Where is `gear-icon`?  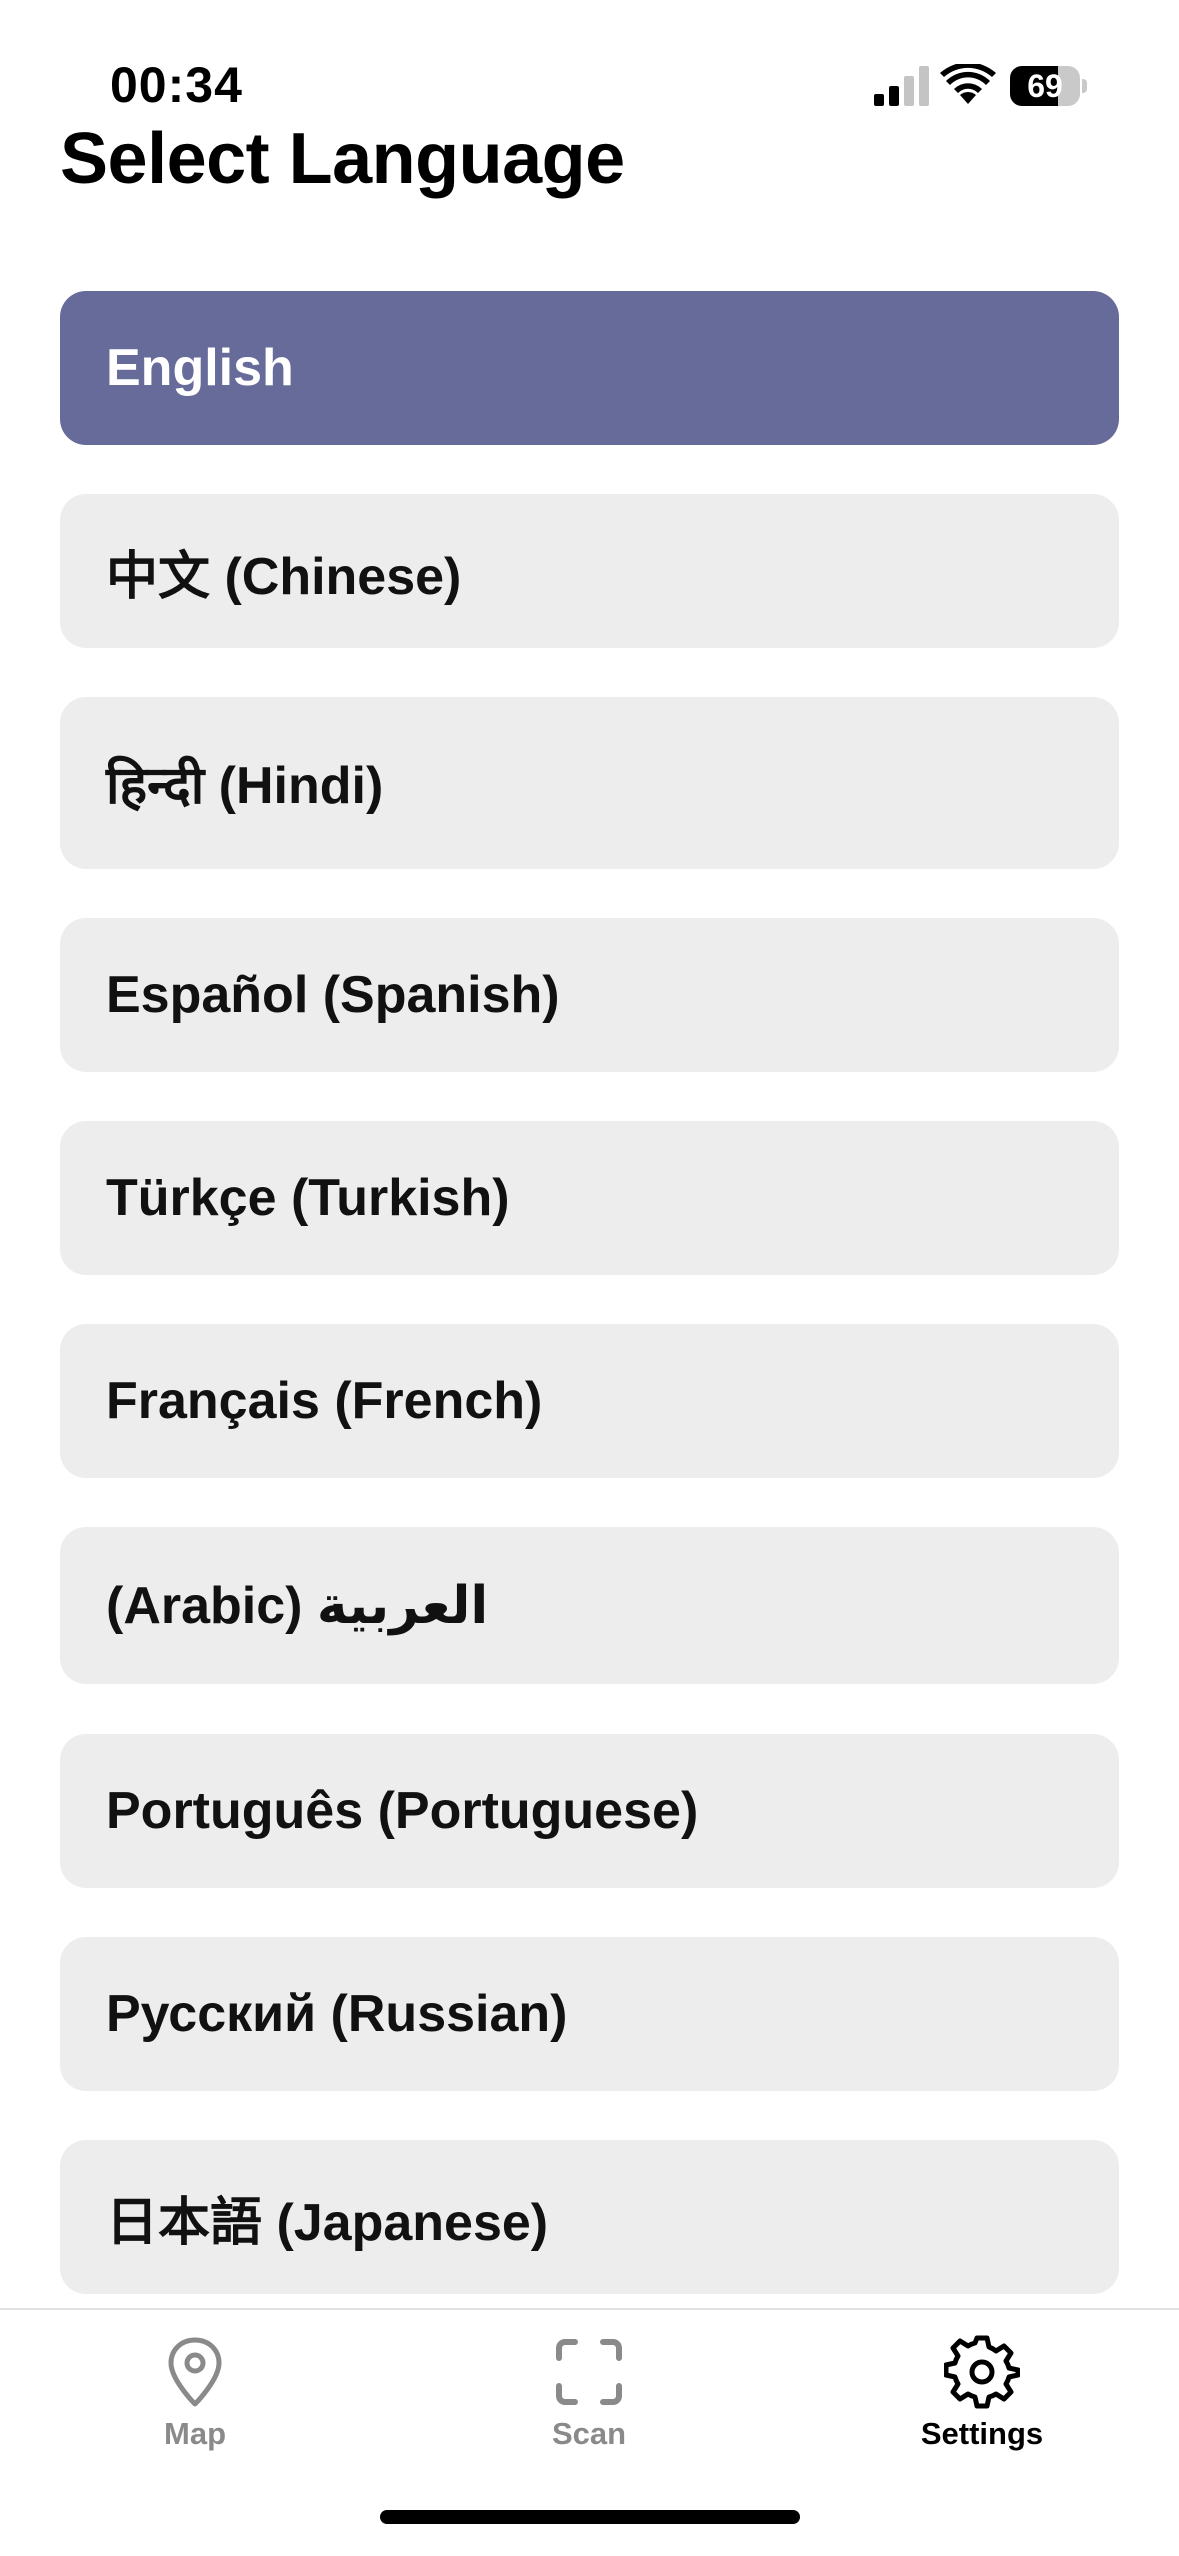
gear-icon is located at coordinates (982, 2372).